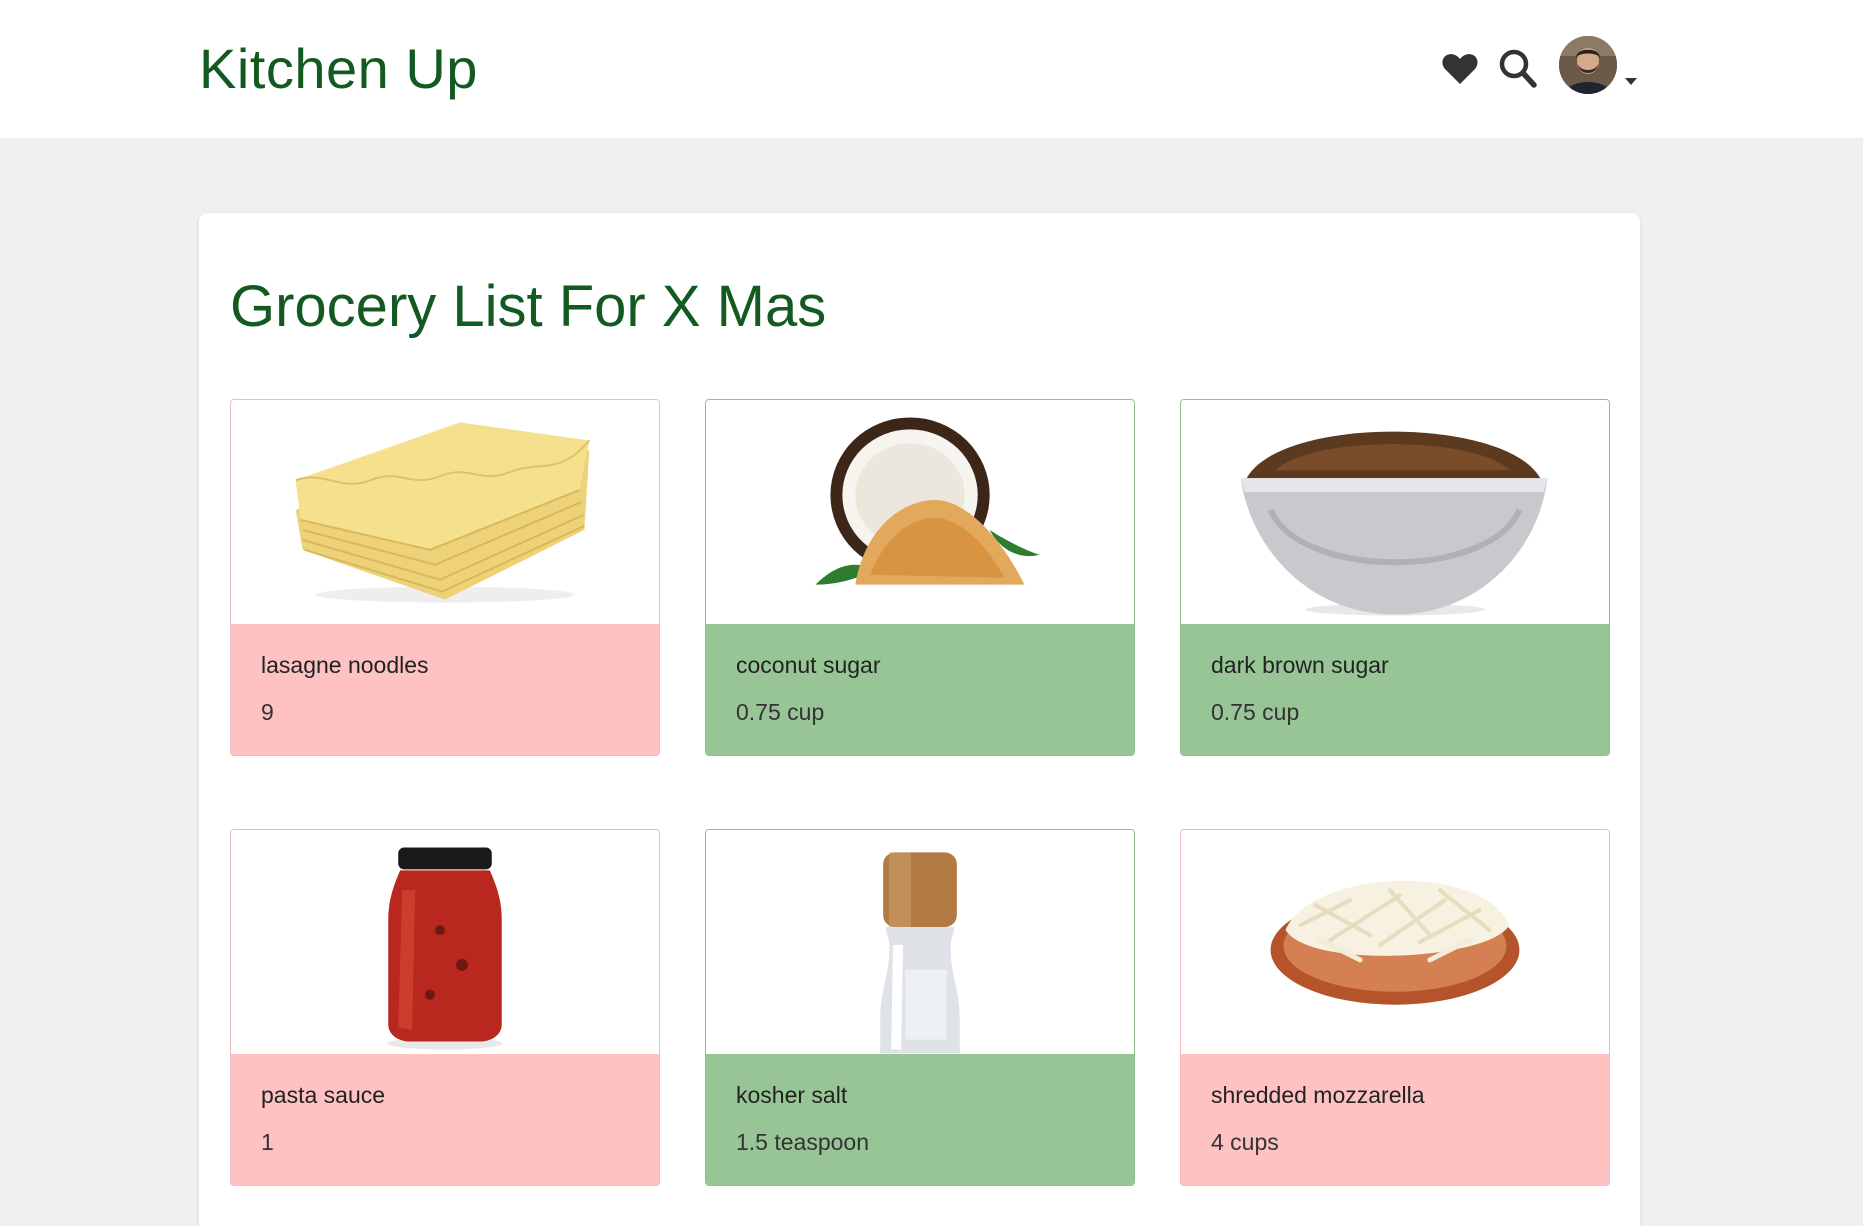  I want to click on user-menu-button, so click(1601, 67).